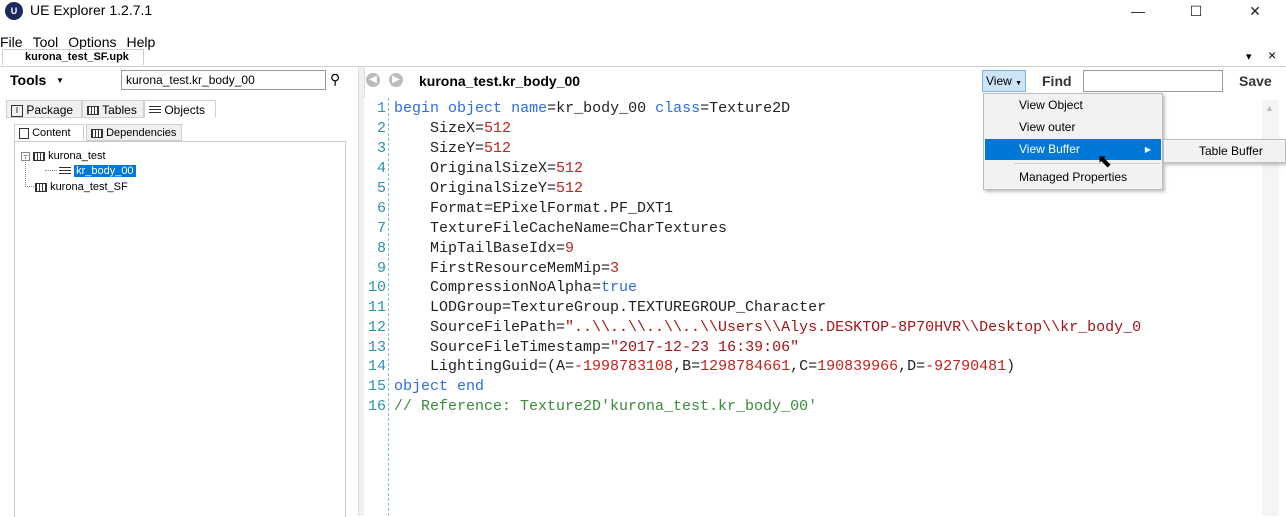  What do you see at coordinates (381, 208) in the screenshot?
I see `line-number: 6` at bounding box center [381, 208].